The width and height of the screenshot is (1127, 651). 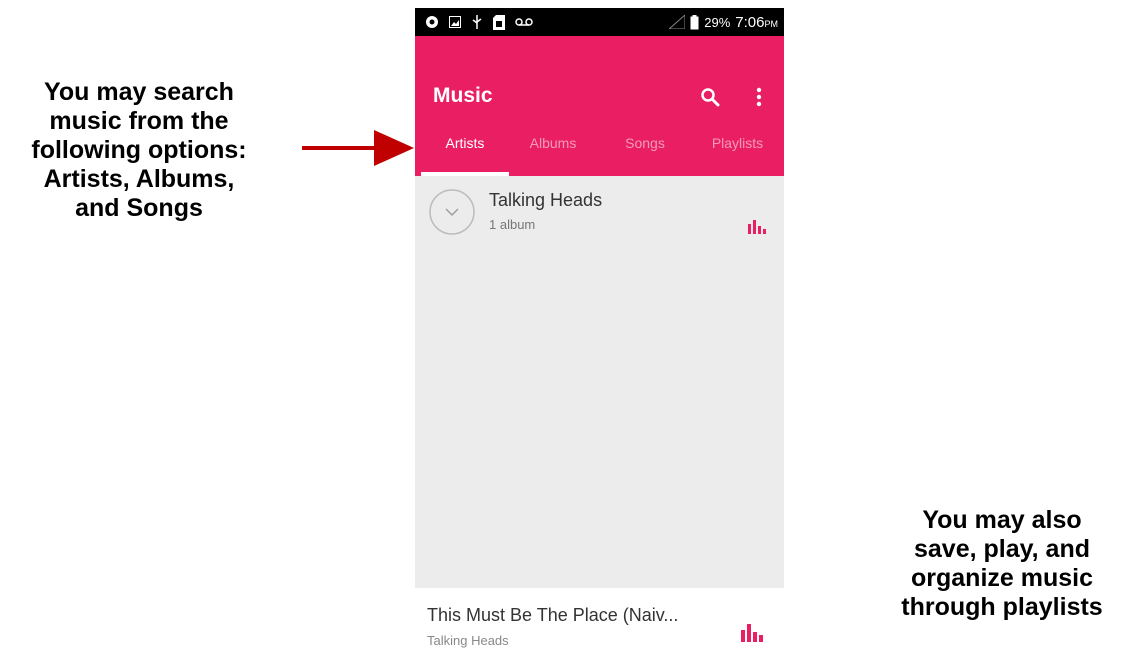 What do you see at coordinates (717, 22) in the screenshot?
I see `battery-percent: 29%` at bounding box center [717, 22].